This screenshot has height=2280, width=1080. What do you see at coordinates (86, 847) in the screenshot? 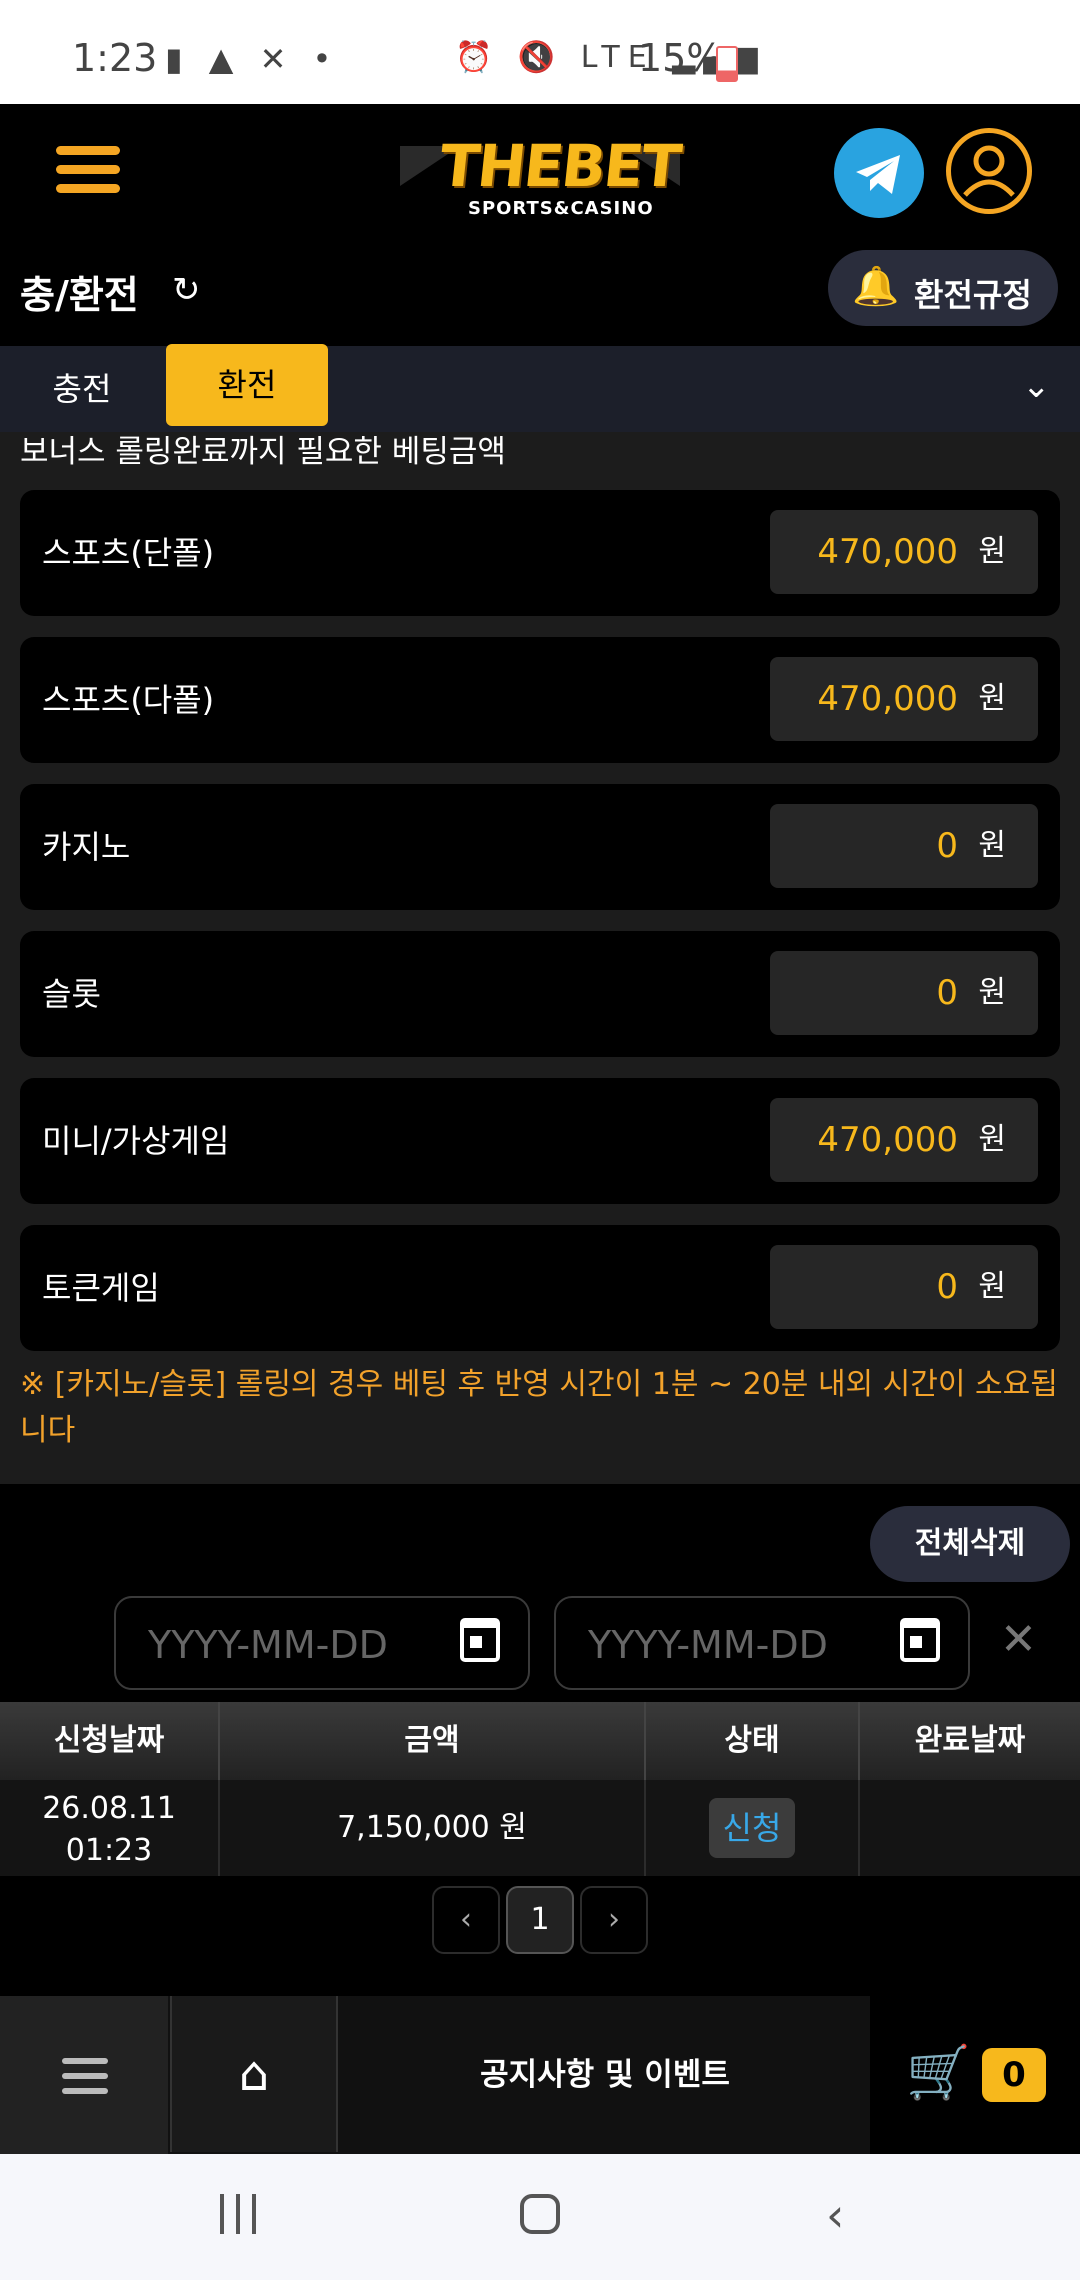
I see `row-label: 카지노` at bounding box center [86, 847].